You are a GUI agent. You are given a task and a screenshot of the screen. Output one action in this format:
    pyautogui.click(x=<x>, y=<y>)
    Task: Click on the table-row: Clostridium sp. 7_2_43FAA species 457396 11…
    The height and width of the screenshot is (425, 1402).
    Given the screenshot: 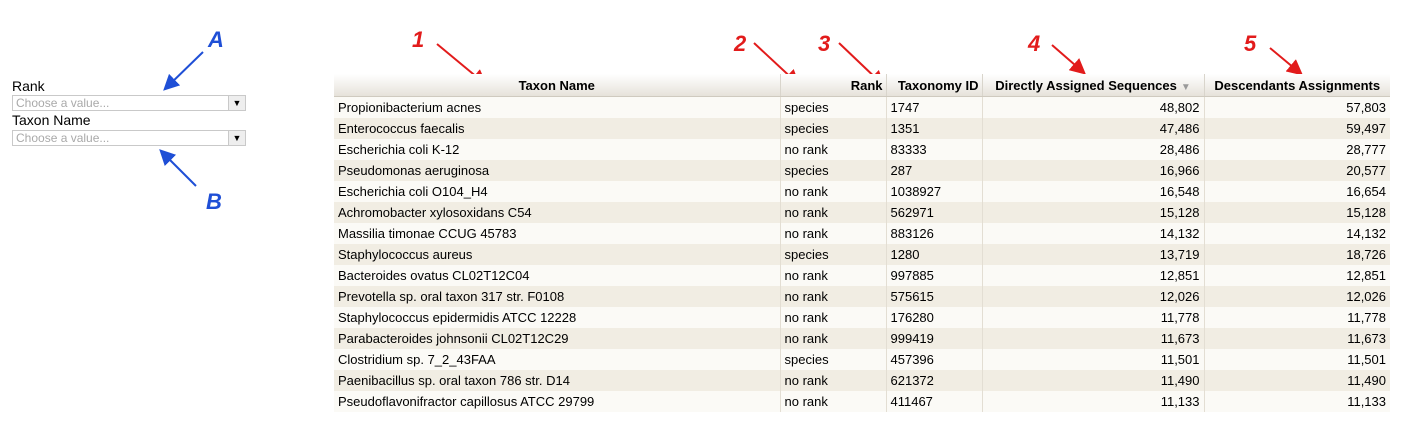 What is the action you would take?
    pyautogui.click(x=862, y=359)
    